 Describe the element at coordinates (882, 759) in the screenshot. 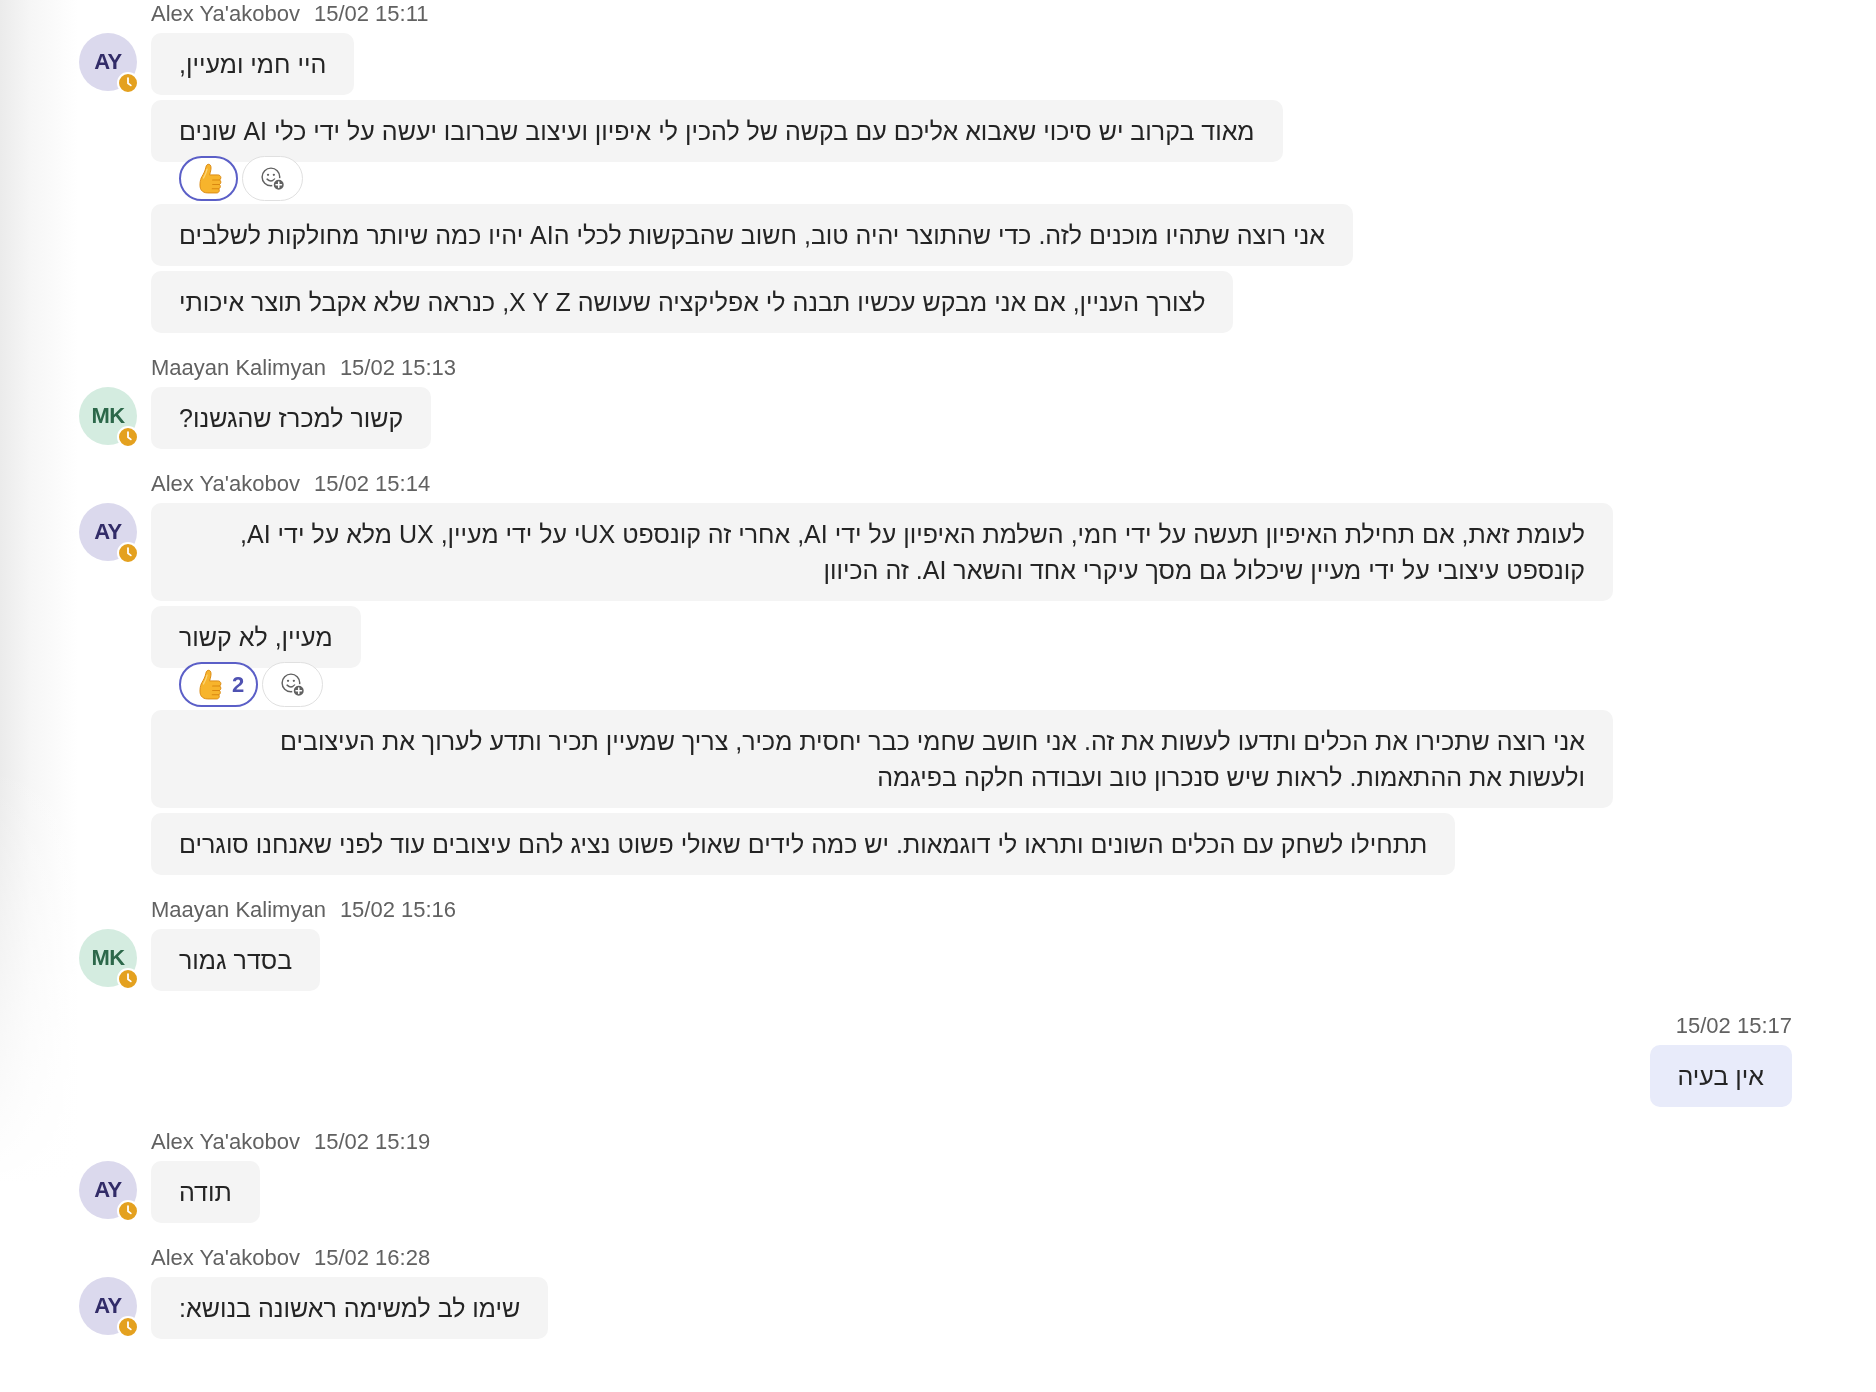

I see `chat-message: אני רוצה שתכירו את הכלים ותדעו לעשות את זה. אני חושב שחמי כבר יחסית מכיר, צריך שמעיין תכיר ותדע לערוך את העיצובים ולעשות את ההתאמות. לראות שיש סנכרון טוב ועבודה חלקה בפיגמה` at that location.